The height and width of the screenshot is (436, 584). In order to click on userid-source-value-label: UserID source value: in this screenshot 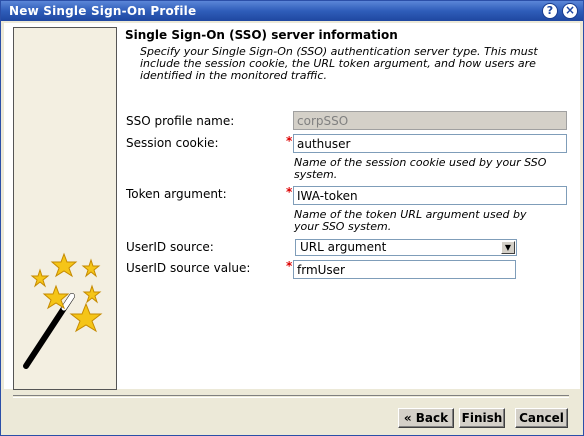, I will do `click(188, 268)`.